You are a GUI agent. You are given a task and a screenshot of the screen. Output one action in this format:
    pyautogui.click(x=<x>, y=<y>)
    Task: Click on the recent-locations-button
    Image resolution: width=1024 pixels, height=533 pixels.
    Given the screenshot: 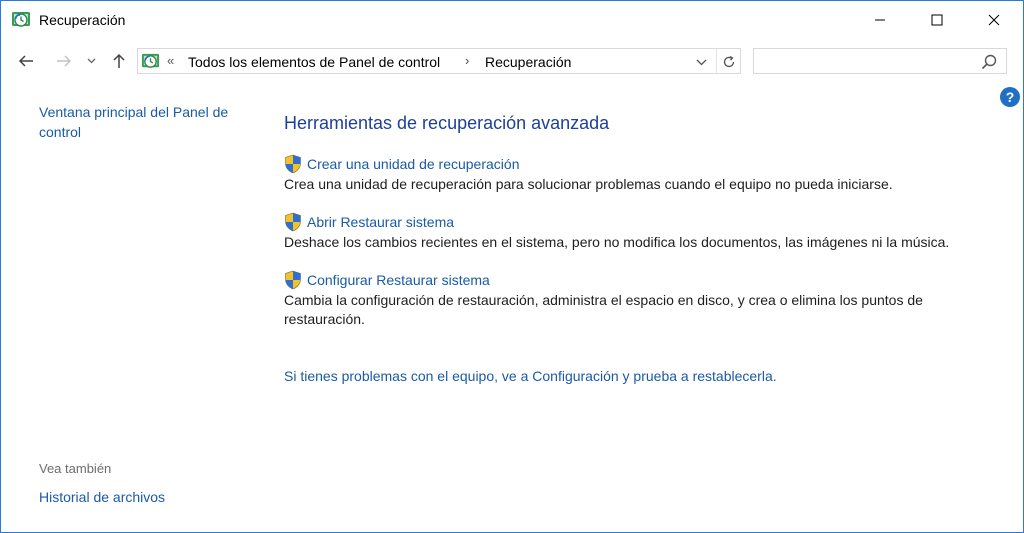 What is the action you would take?
    pyautogui.click(x=91, y=61)
    